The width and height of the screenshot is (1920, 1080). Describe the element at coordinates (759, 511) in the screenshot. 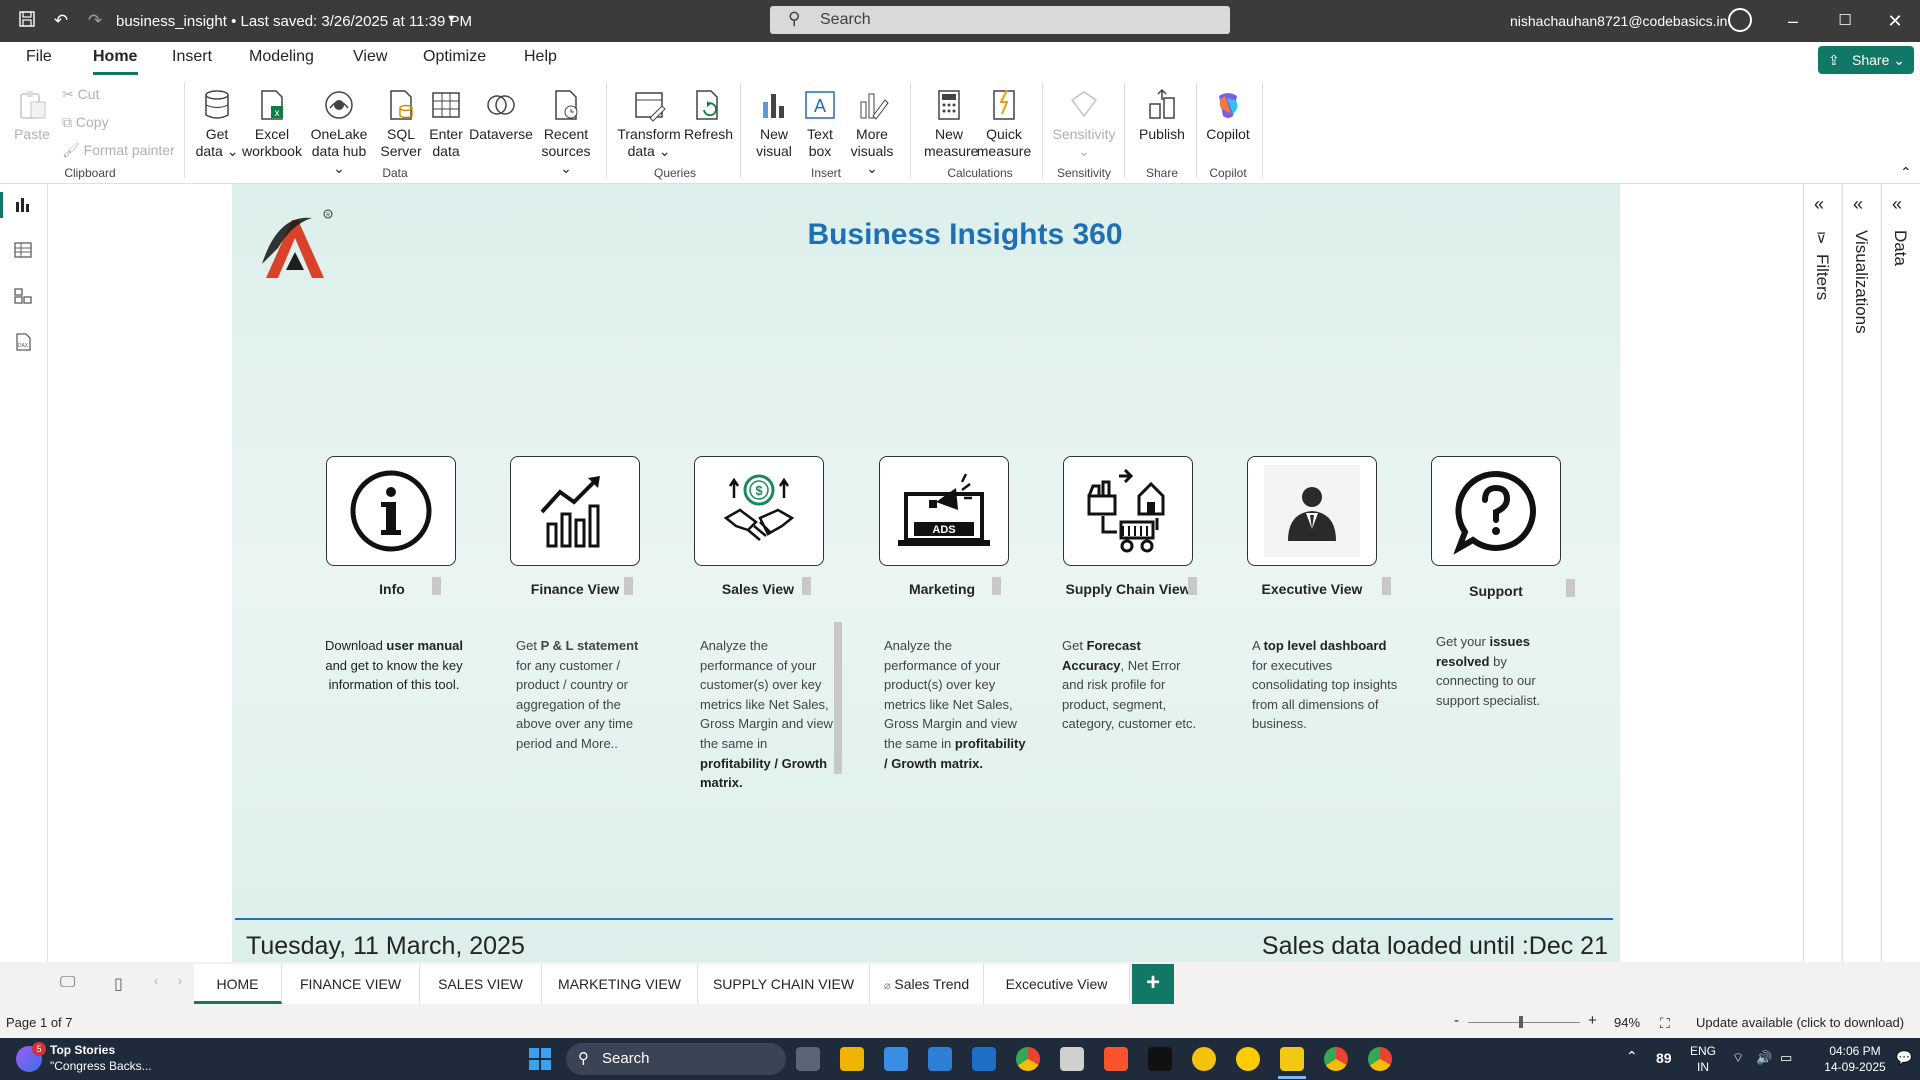

I see `sales-view-card: $` at that location.